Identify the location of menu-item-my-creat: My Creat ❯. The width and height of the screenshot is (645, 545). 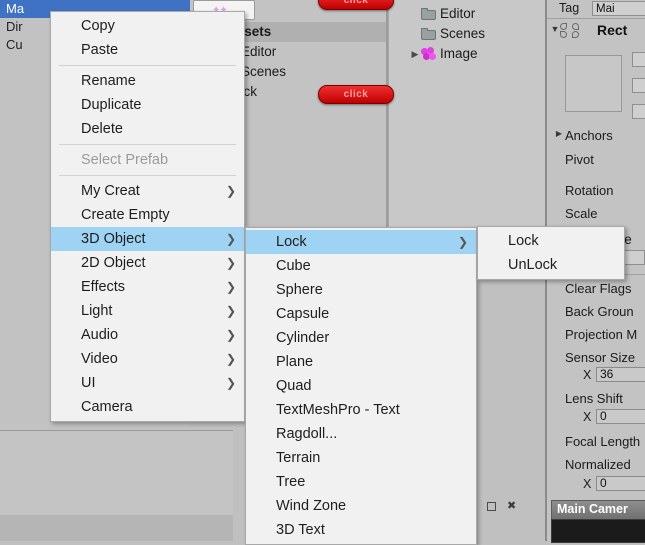
(147, 191).